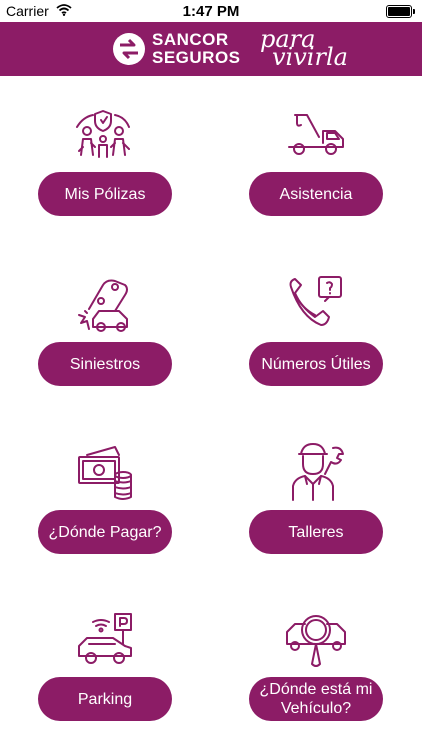  I want to click on phone-question-icon, so click(315, 301).